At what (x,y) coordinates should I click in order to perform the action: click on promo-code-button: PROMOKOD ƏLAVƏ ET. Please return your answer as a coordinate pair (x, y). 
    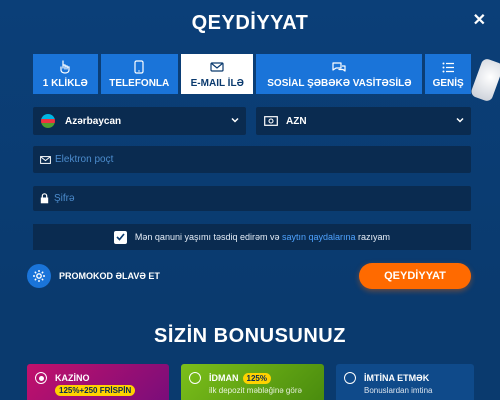
    Looking at the image, I should click on (93, 276).